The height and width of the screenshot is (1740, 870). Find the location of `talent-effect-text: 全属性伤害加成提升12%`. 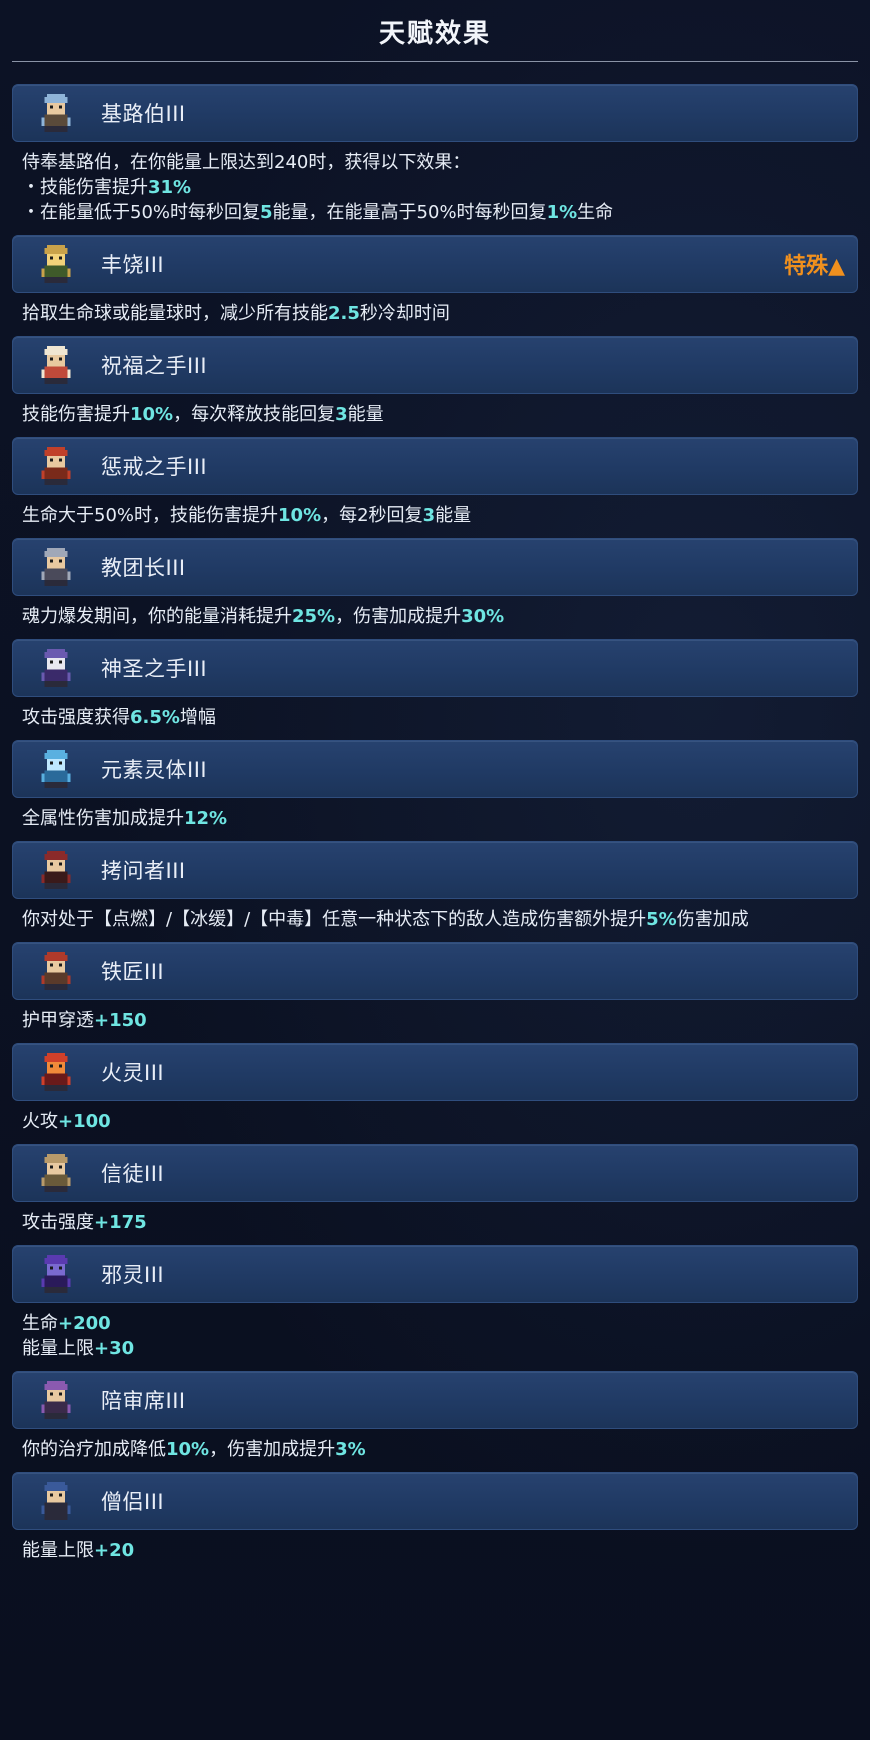

talent-effect-text: 全属性伤害加成提升12% is located at coordinates (435, 819).